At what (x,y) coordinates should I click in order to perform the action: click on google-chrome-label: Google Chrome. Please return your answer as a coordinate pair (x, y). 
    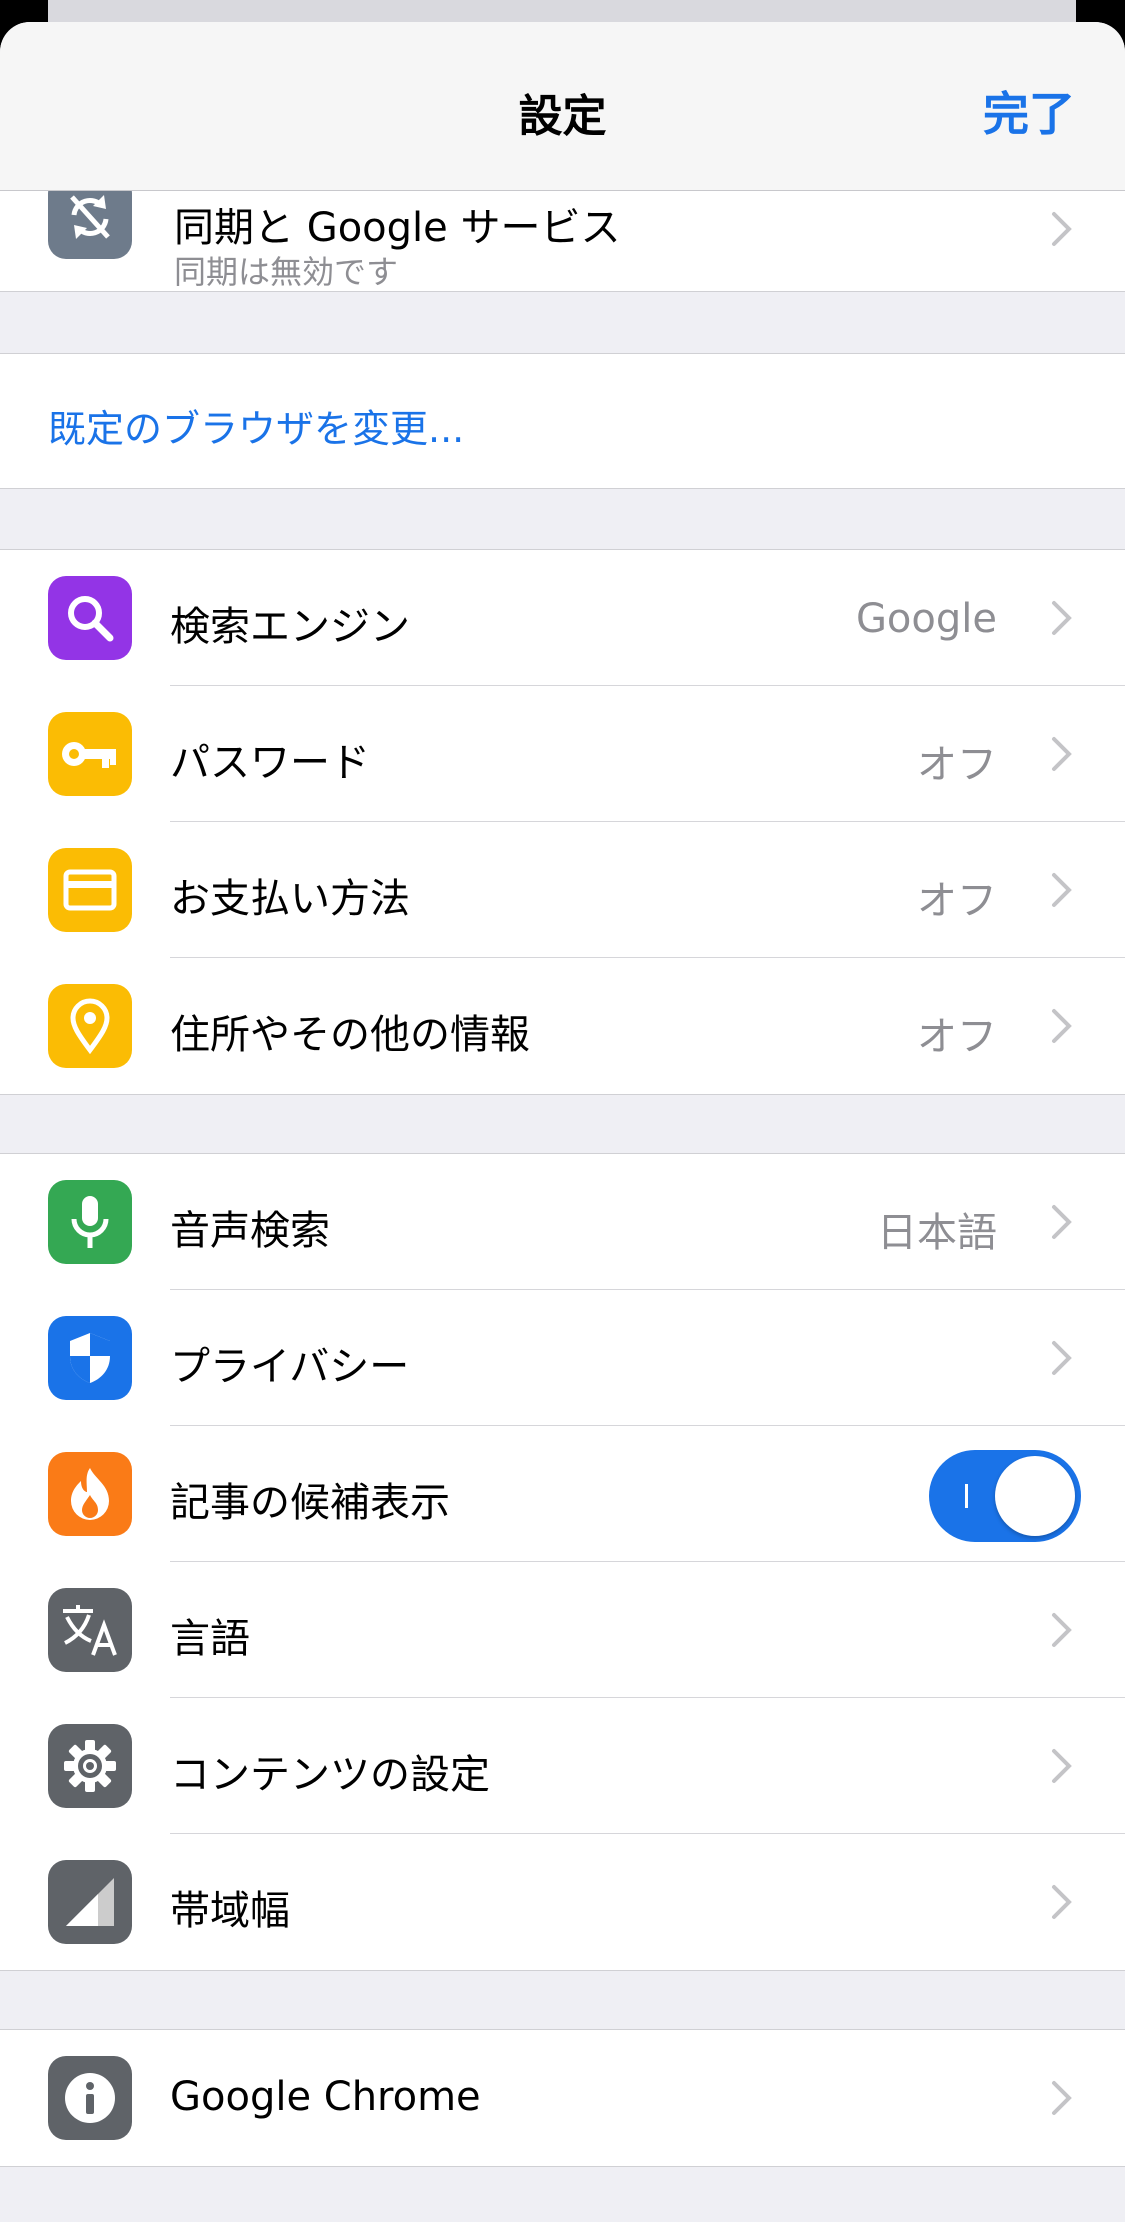
    Looking at the image, I should click on (325, 2097).